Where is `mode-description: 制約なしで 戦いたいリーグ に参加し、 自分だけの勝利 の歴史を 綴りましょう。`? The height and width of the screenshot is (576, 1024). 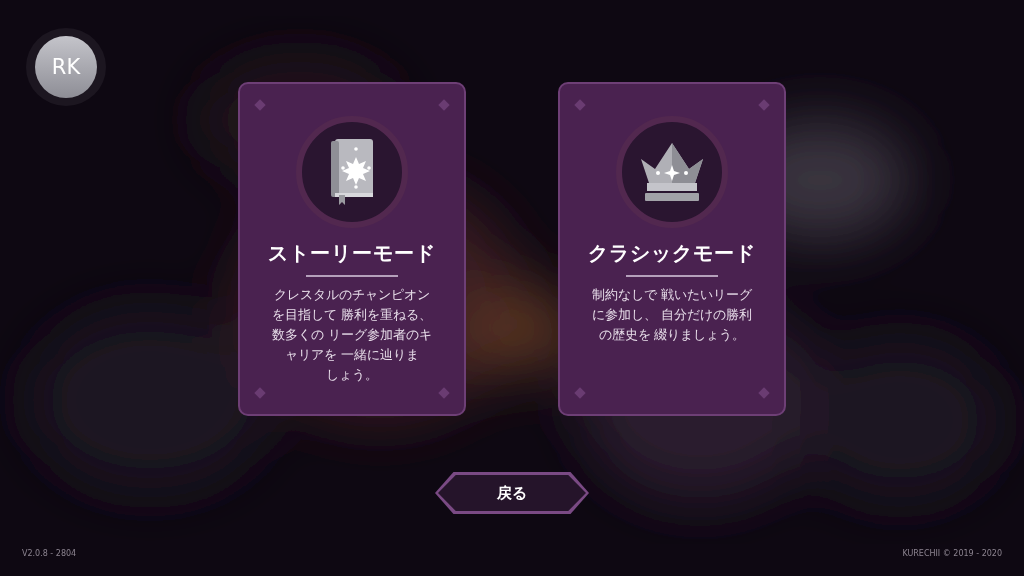
mode-description: 制約なしで 戦いたいリーグ に参加し、 自分だけの勝利 の歴史を 綴りましょう。 is located at coordinates (672, 315).